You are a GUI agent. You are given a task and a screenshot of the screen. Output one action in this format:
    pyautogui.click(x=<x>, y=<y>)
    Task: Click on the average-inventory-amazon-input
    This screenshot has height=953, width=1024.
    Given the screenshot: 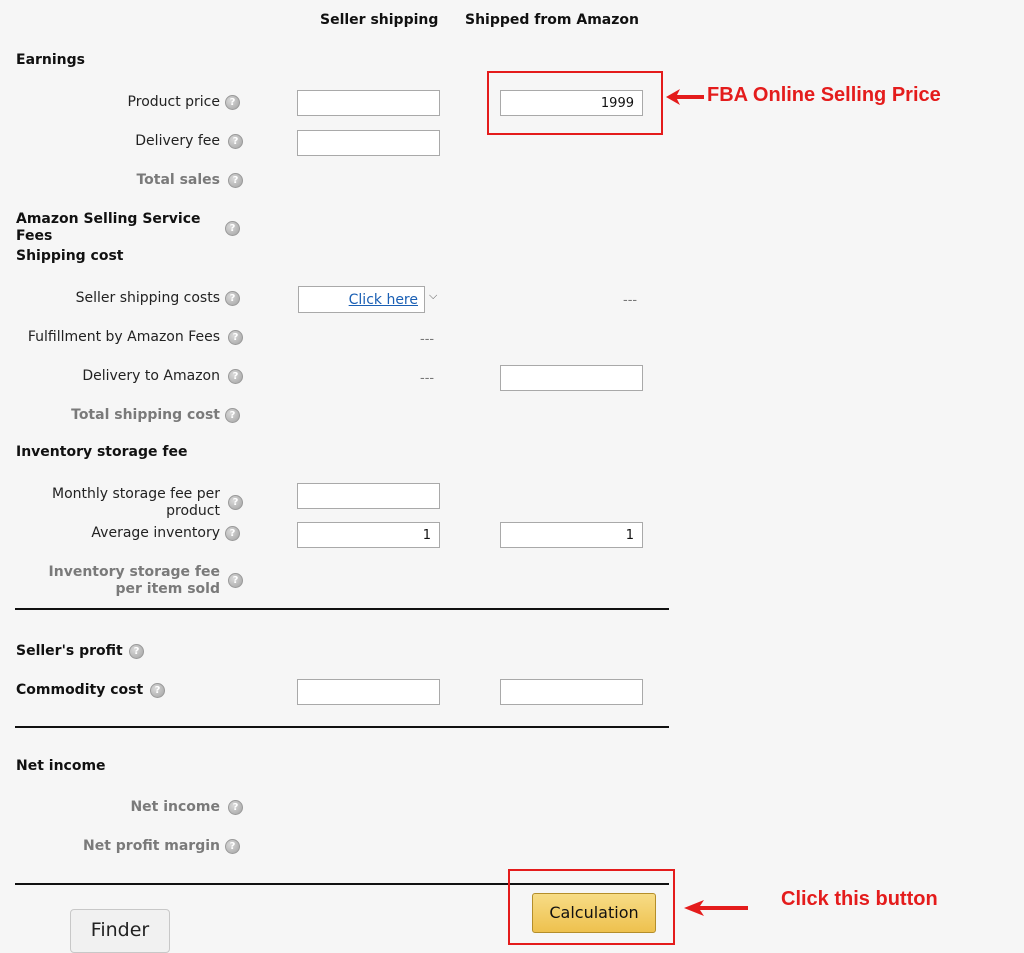 What is the action you would take?
    pyautogui.click(x=571, y=535)
    